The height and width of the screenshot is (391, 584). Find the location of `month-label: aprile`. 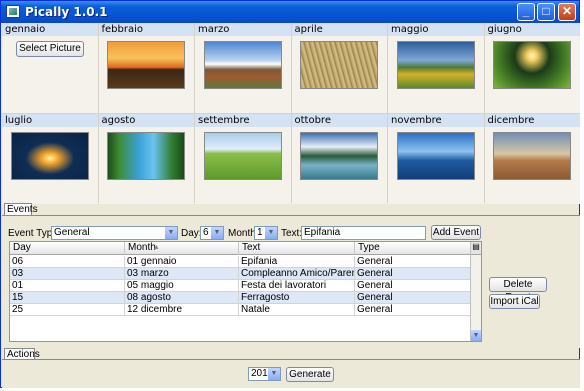

month-label: aprile is located at coordinates (339, 29).